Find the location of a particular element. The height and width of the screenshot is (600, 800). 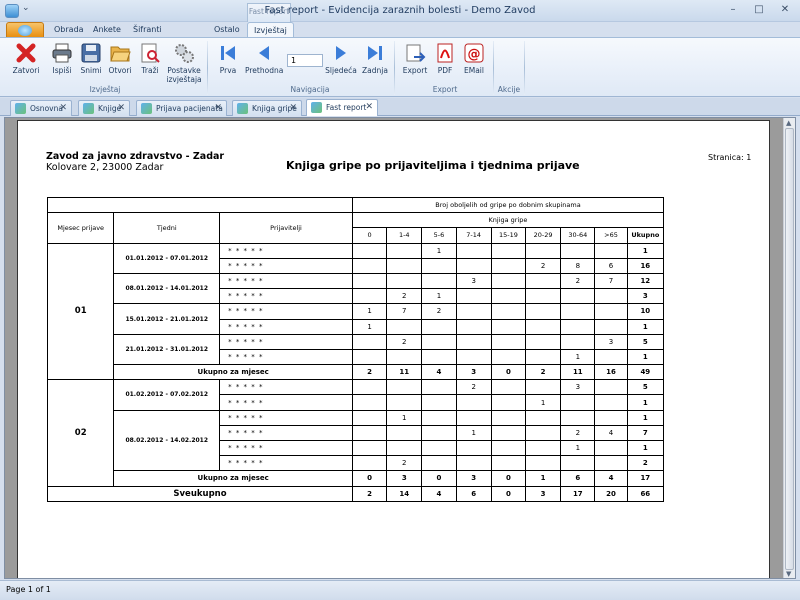

open-button: Otvori is located at coordinates (120, 58).